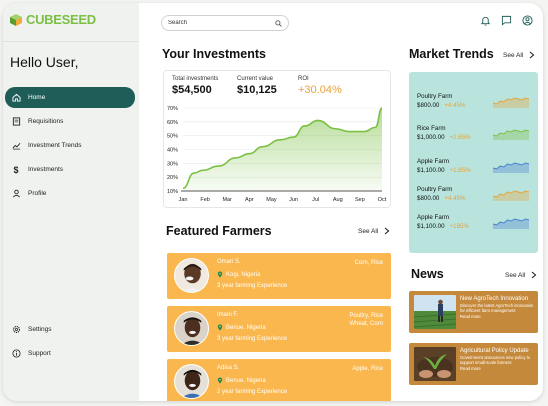  What do you see at coordinates (46, 121) in the screenshot?
I see `sidebar-item-label: Requisitions` at bounding box center [46, 121].